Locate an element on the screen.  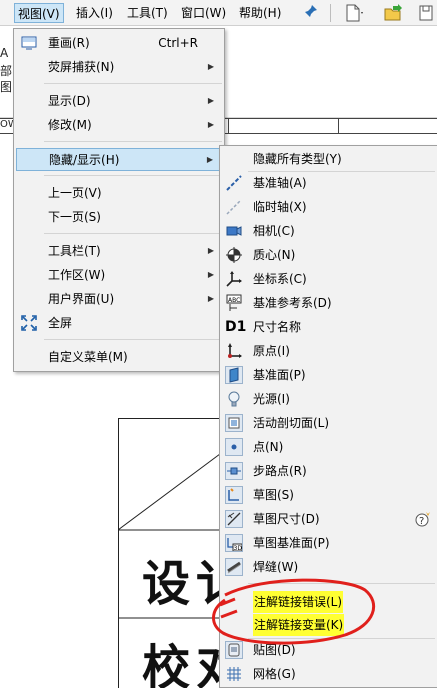
menu-item-fullscreen: 全屏 is located at coordinates (119, 323).